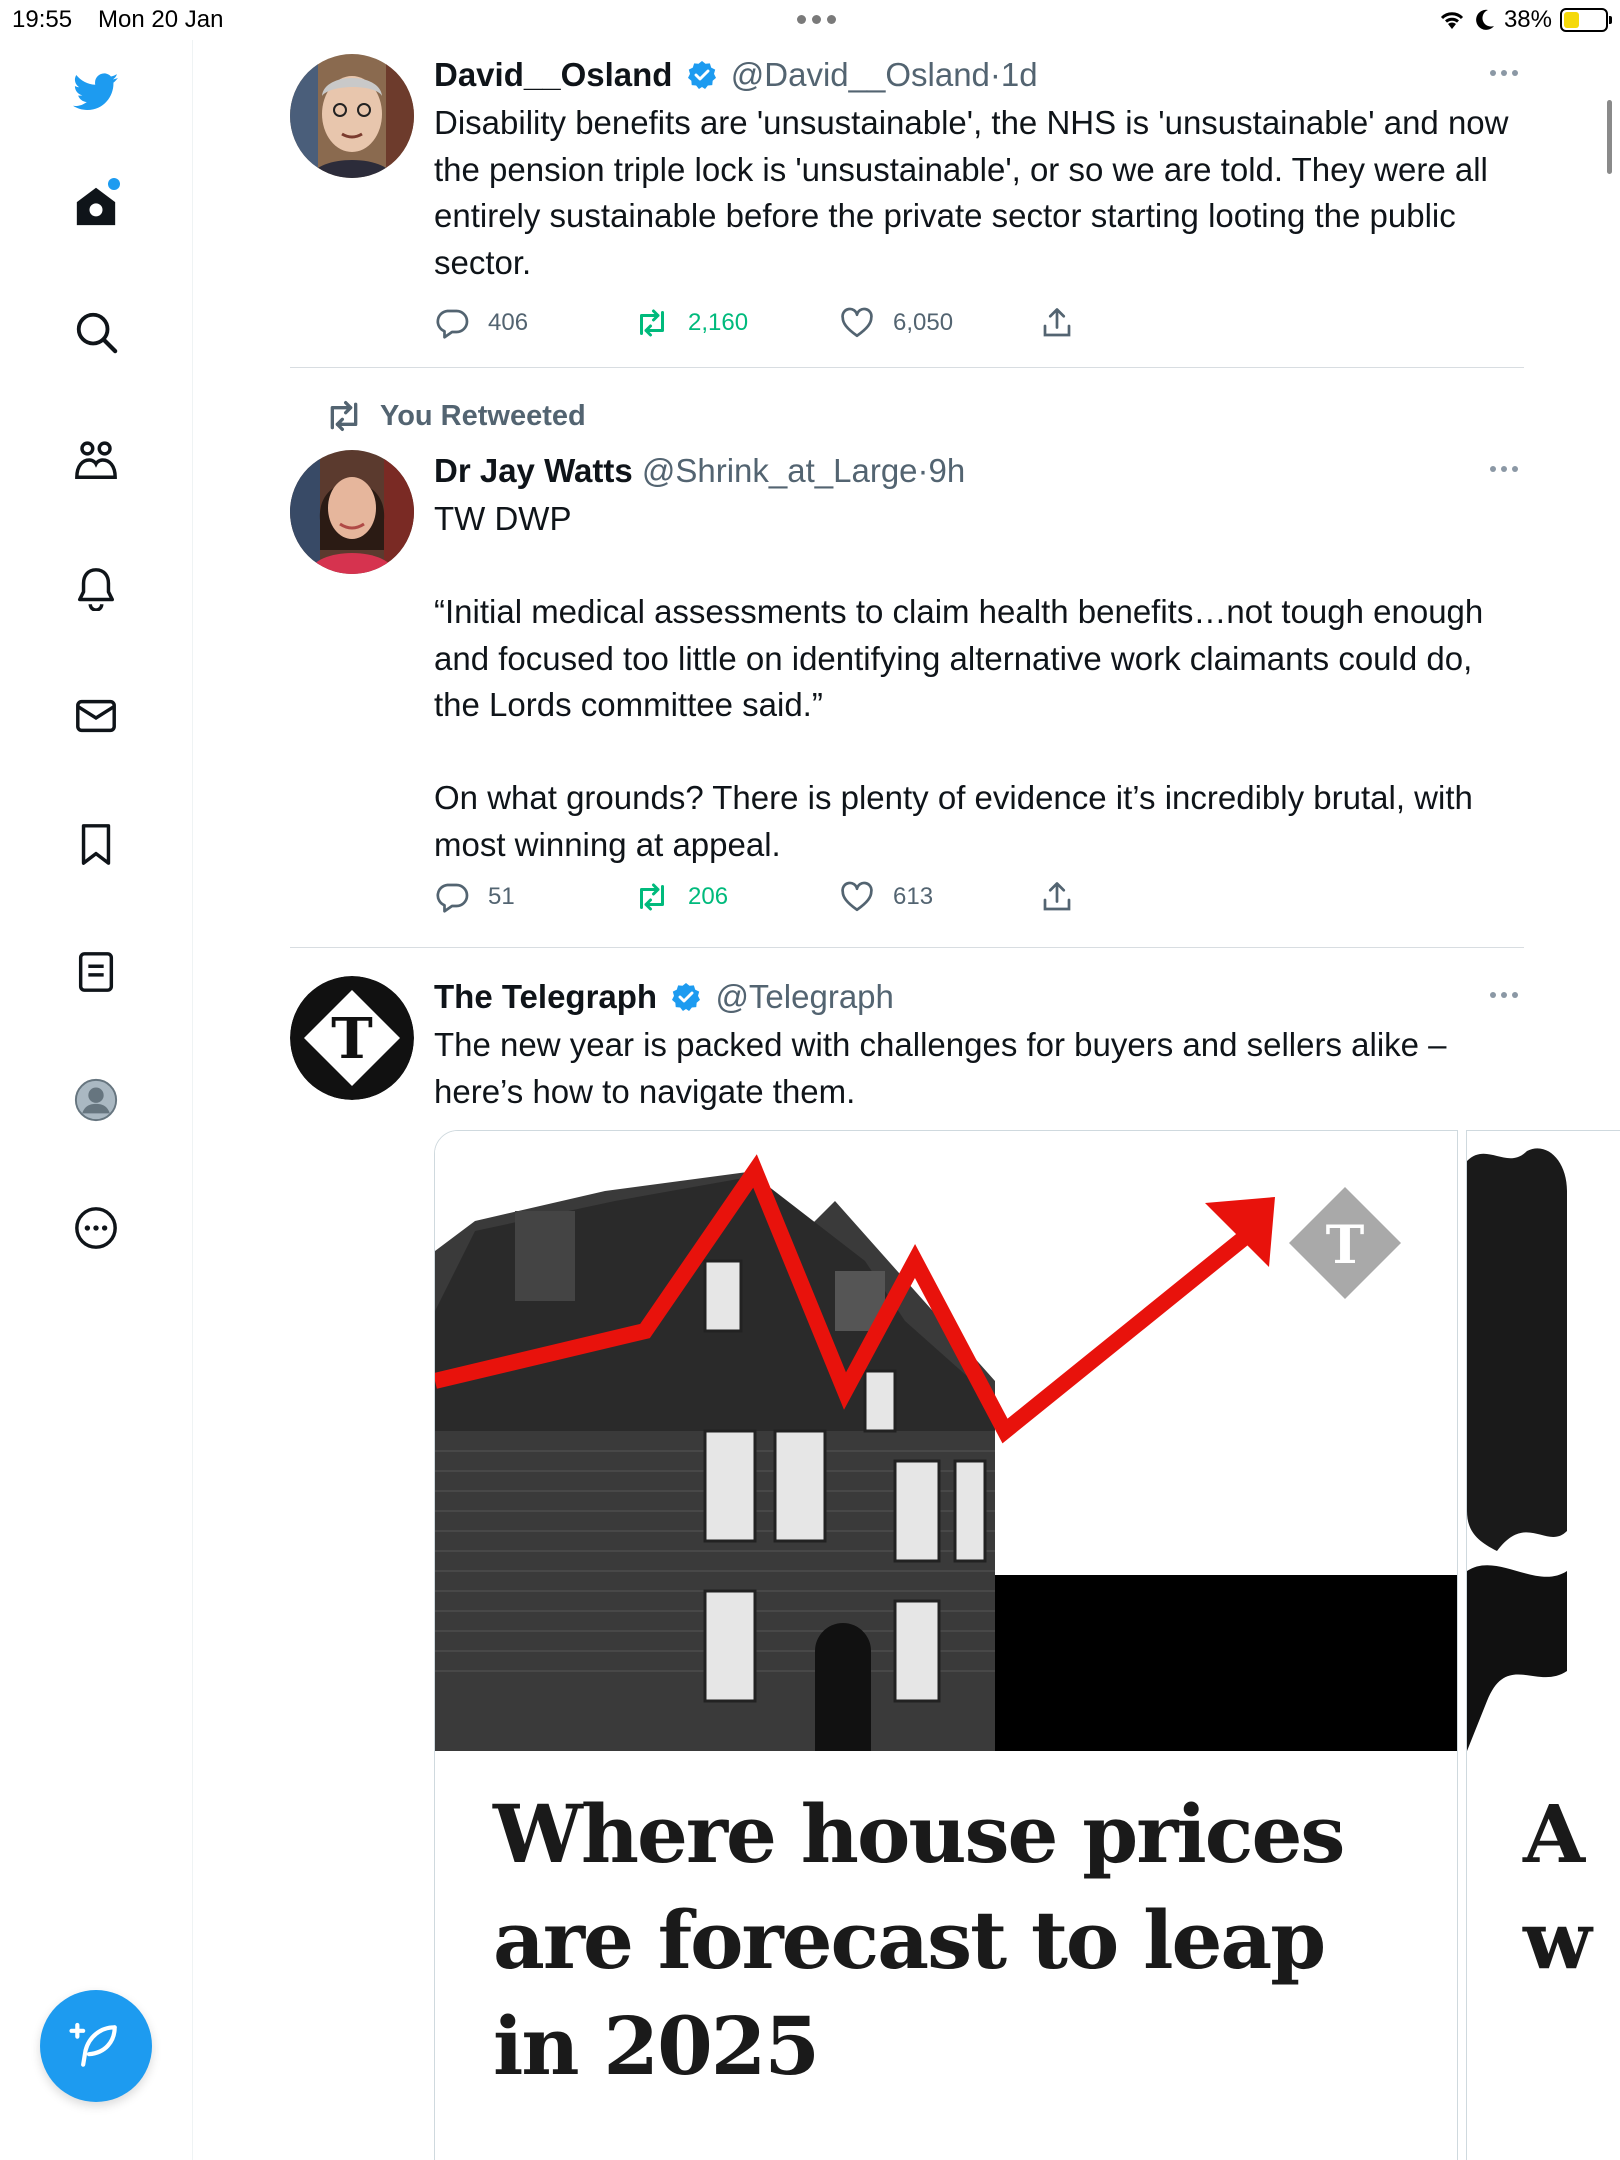 The width and height of the screenshot is (1620, 2160). Describe the element at coordinates (947, 470) in the screenshot. I see `timestamp: 9h` at that location.